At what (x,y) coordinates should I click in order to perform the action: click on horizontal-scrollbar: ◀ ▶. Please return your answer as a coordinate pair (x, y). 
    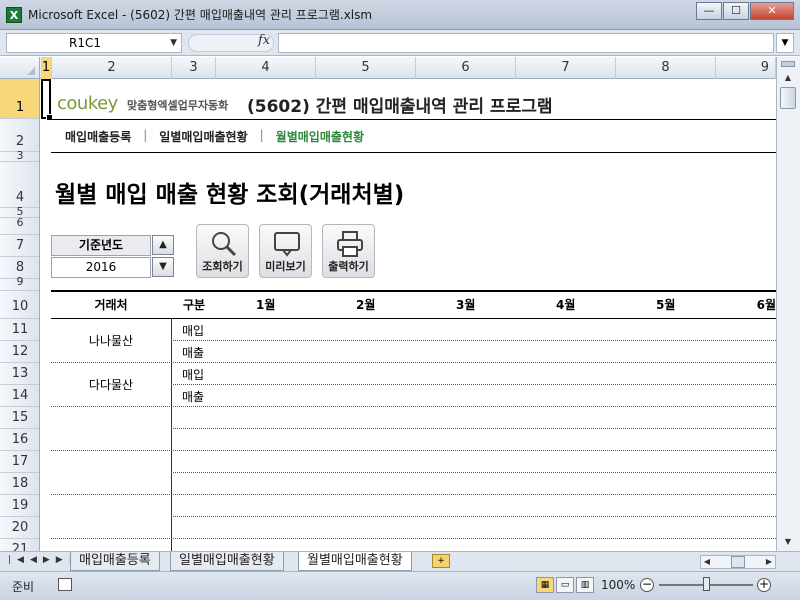
    Looking at the image, I should click on (738, 562).